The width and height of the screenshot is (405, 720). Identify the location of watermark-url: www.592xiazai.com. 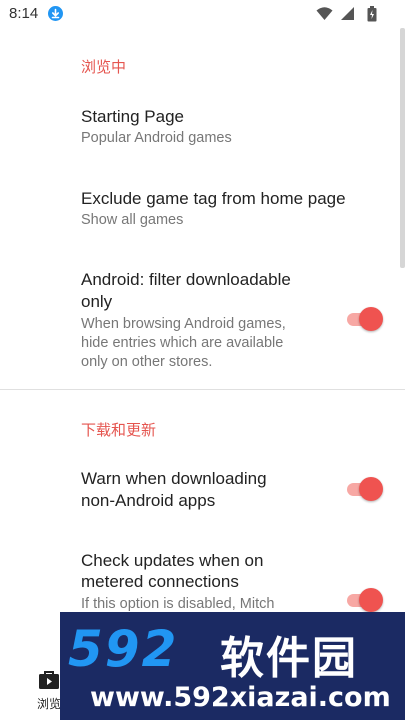
(240, 697).